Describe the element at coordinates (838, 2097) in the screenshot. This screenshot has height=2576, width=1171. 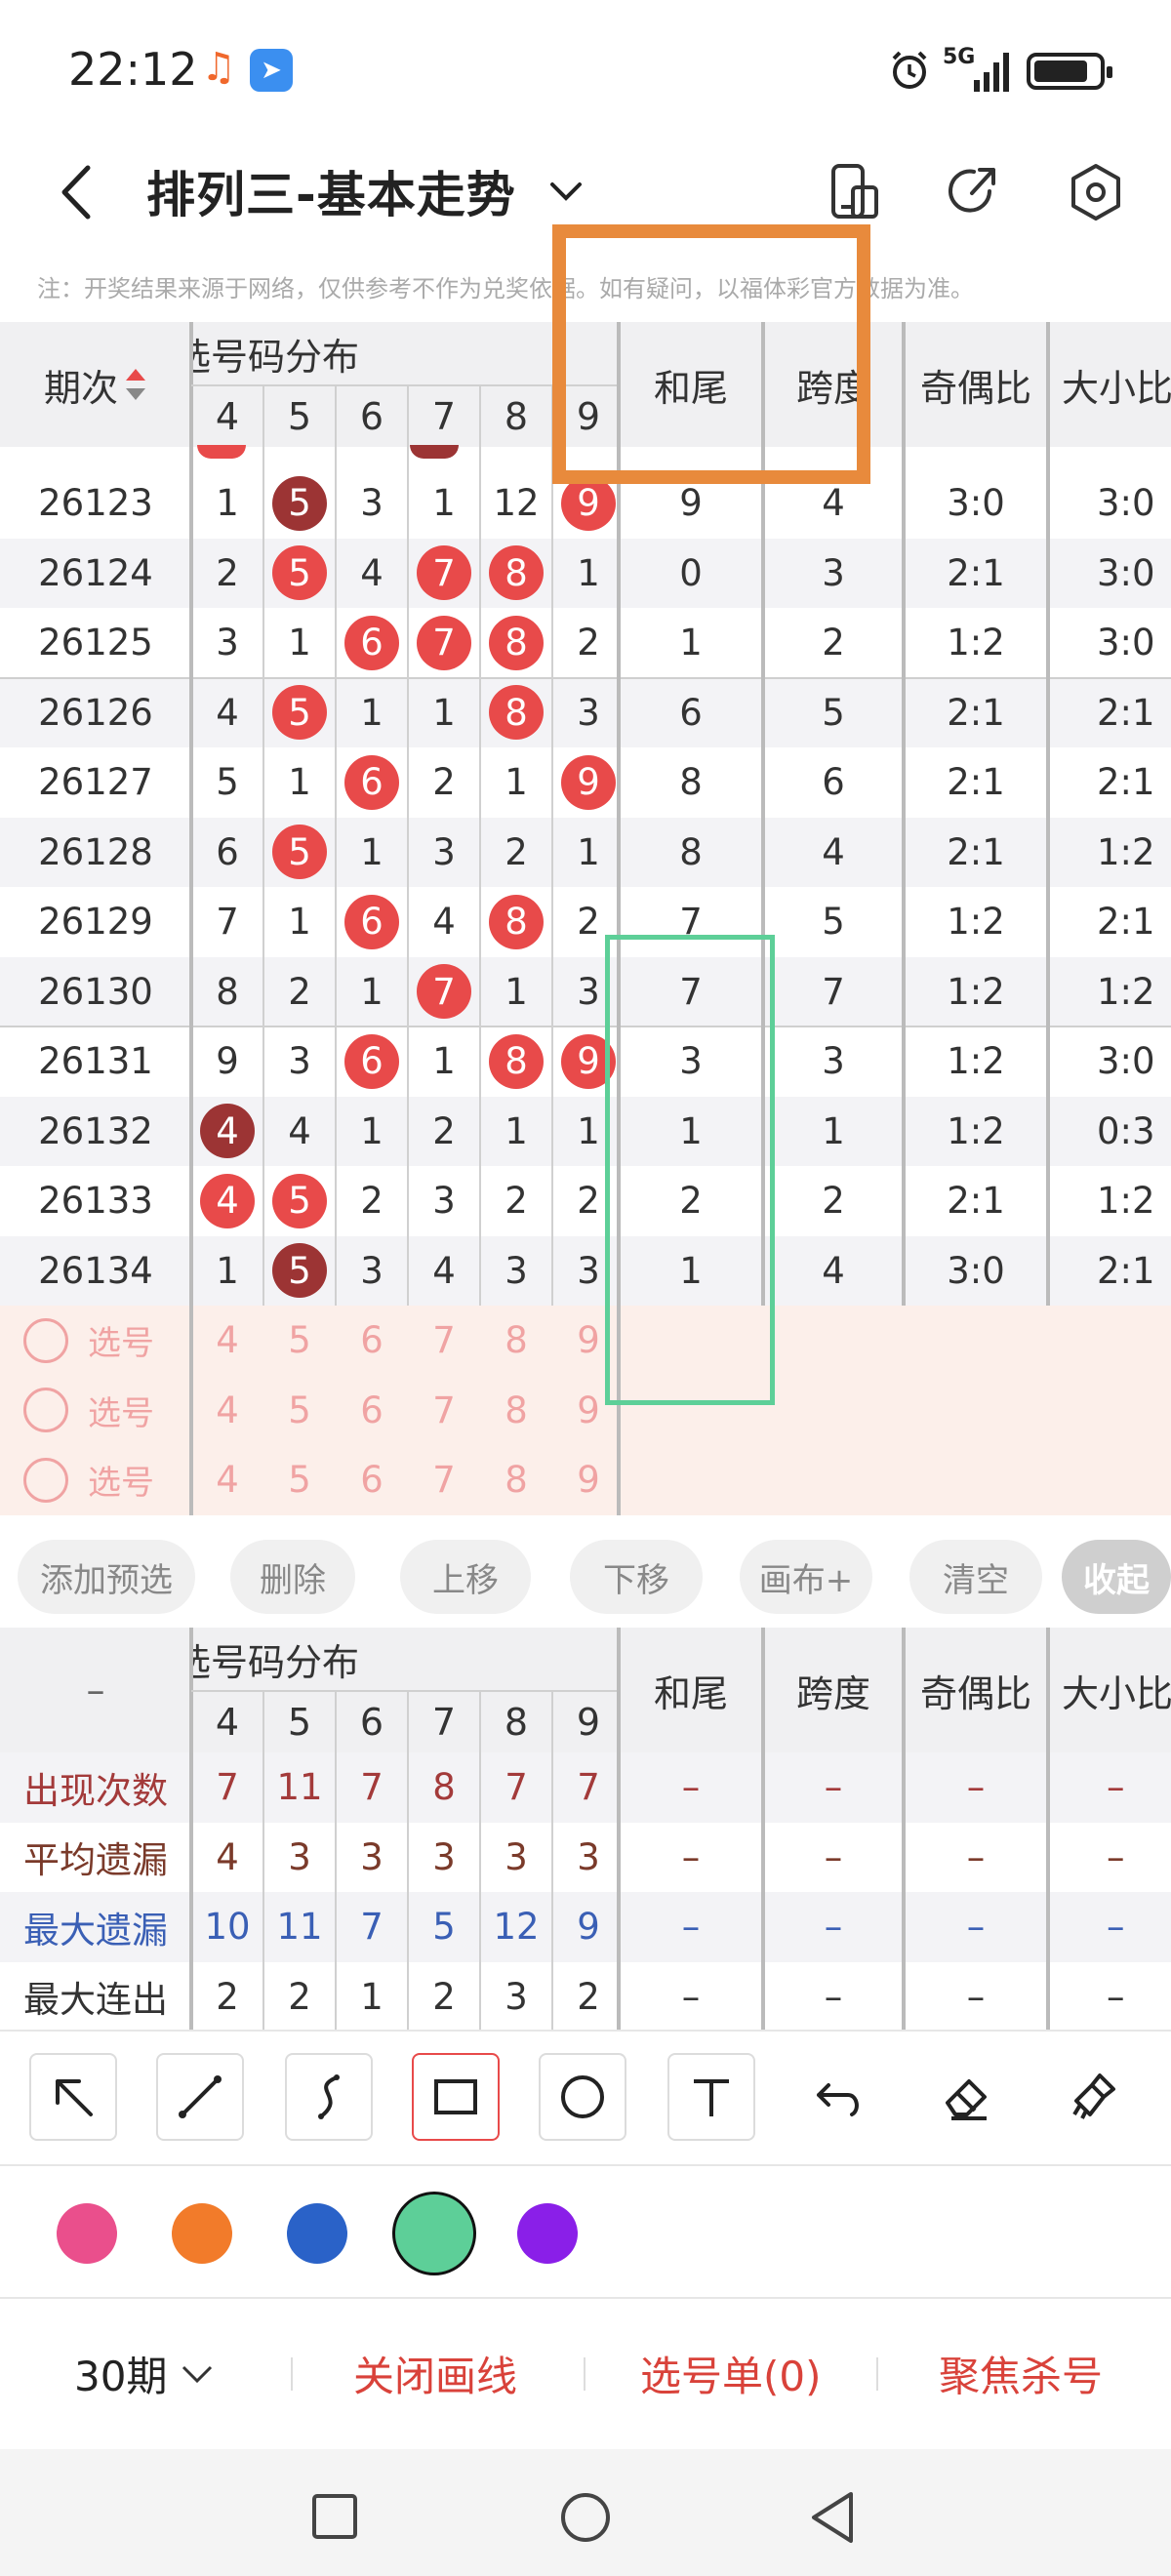
I see `undo-icon` at that location.